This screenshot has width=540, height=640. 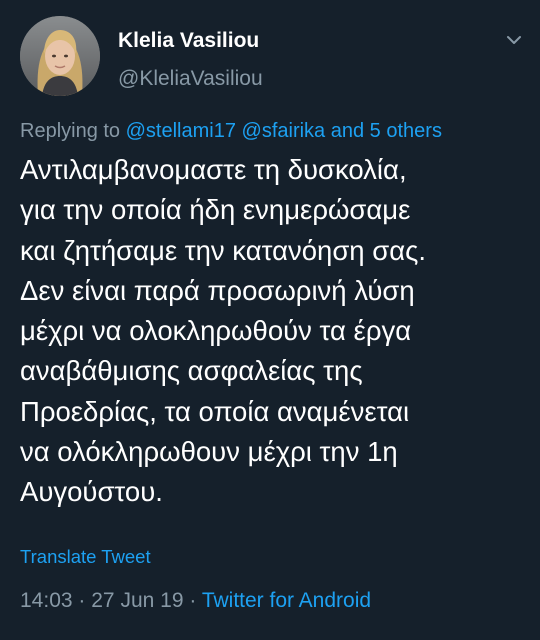 I want to click on chevron-down-icon, so click(x=514, y=40).